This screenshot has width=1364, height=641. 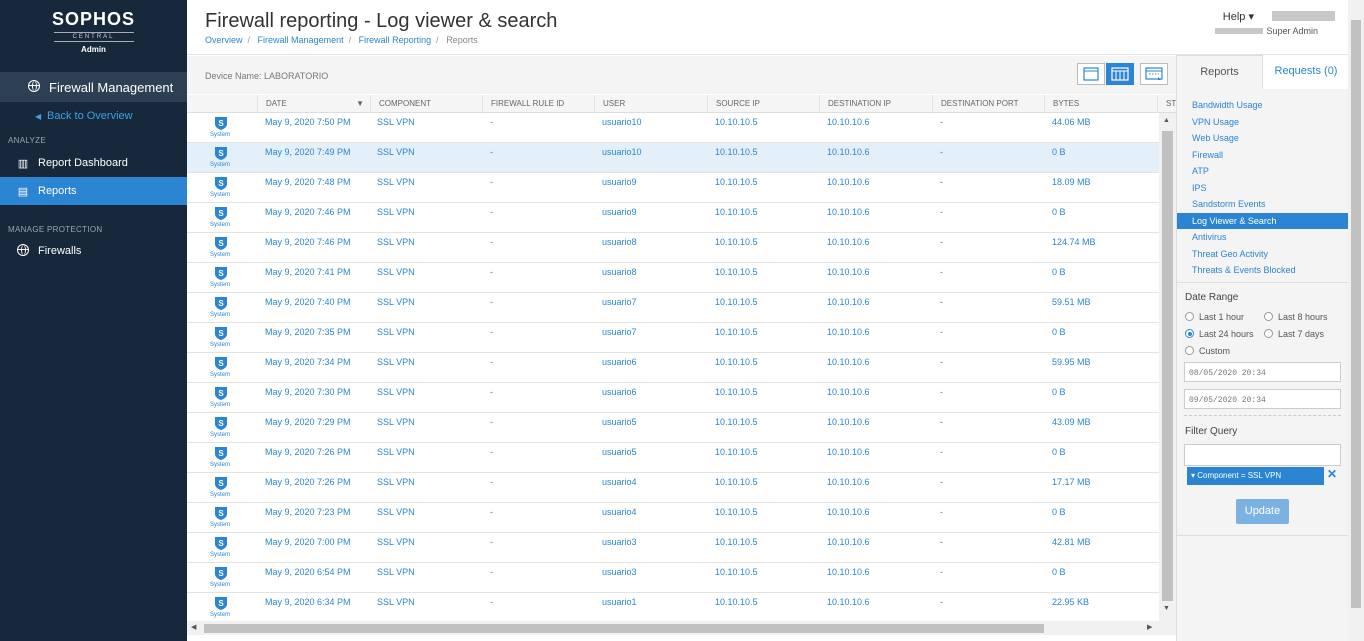 I want to click on sophos-logo: SOPHOS CENTRAL Admin, so click(x=93, y=30).